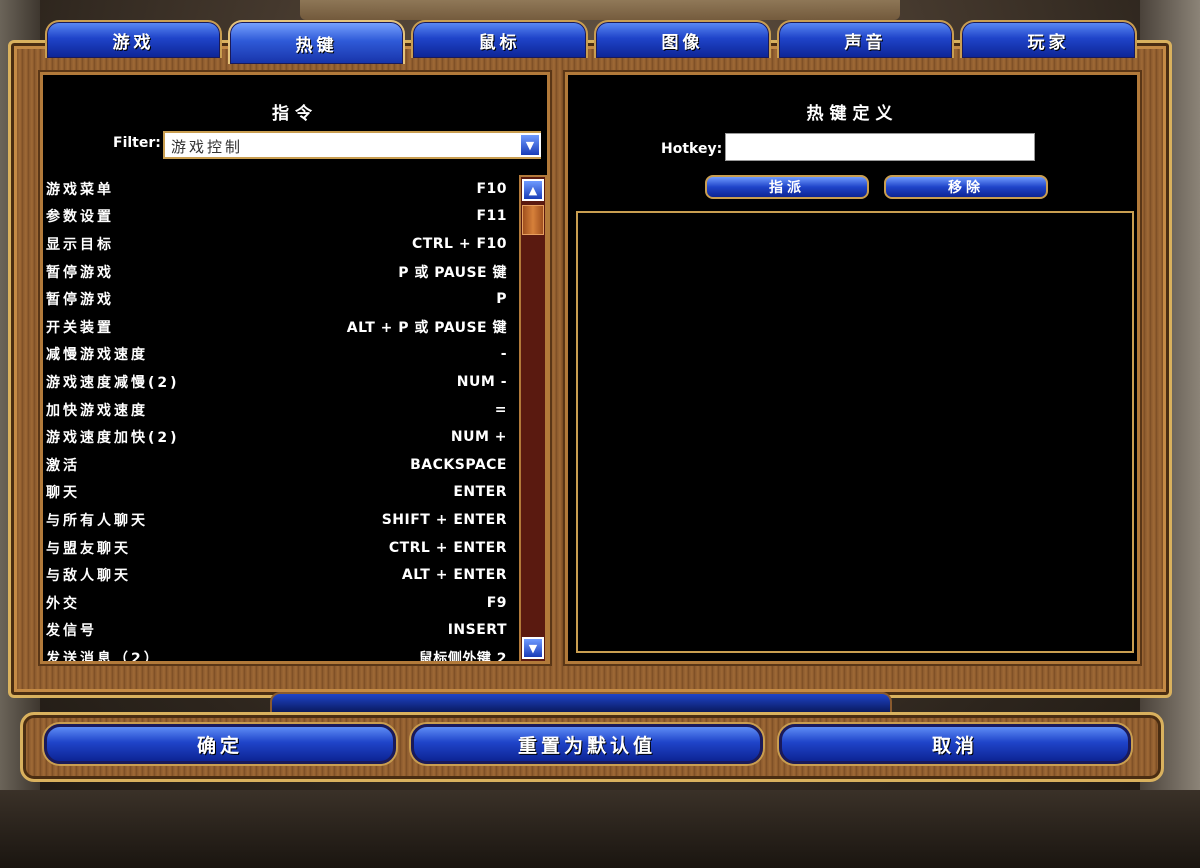 The height and width of the screenshot is (868, 1200). I want to click on list-item: 减慢游戏速度 -, so click(278, 355).